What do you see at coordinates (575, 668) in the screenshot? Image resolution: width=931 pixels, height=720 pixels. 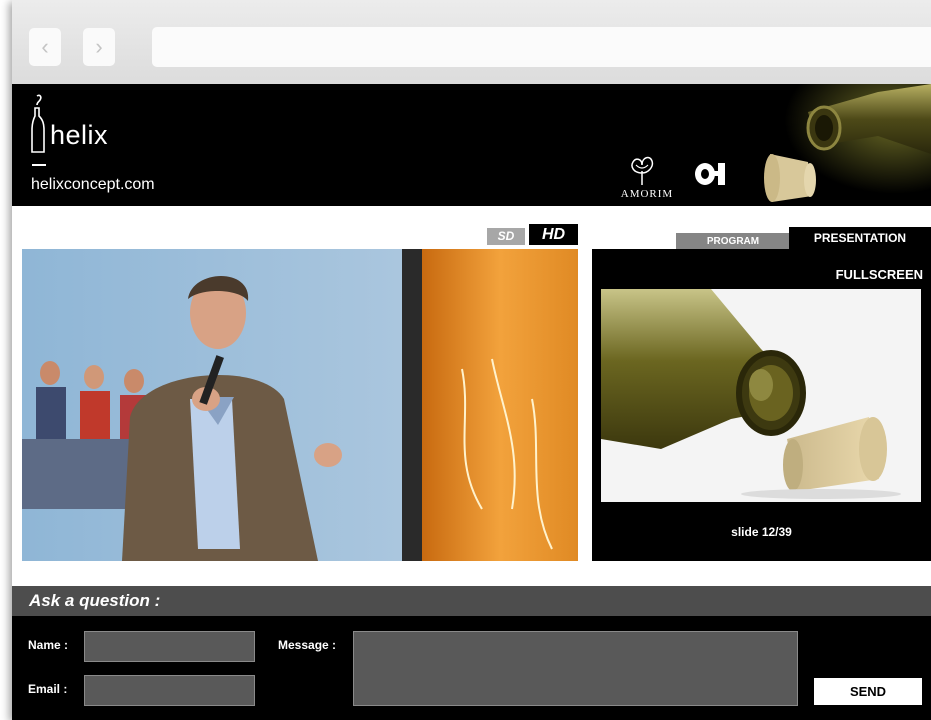 I see `message-field` at bounding box center [575, 668].